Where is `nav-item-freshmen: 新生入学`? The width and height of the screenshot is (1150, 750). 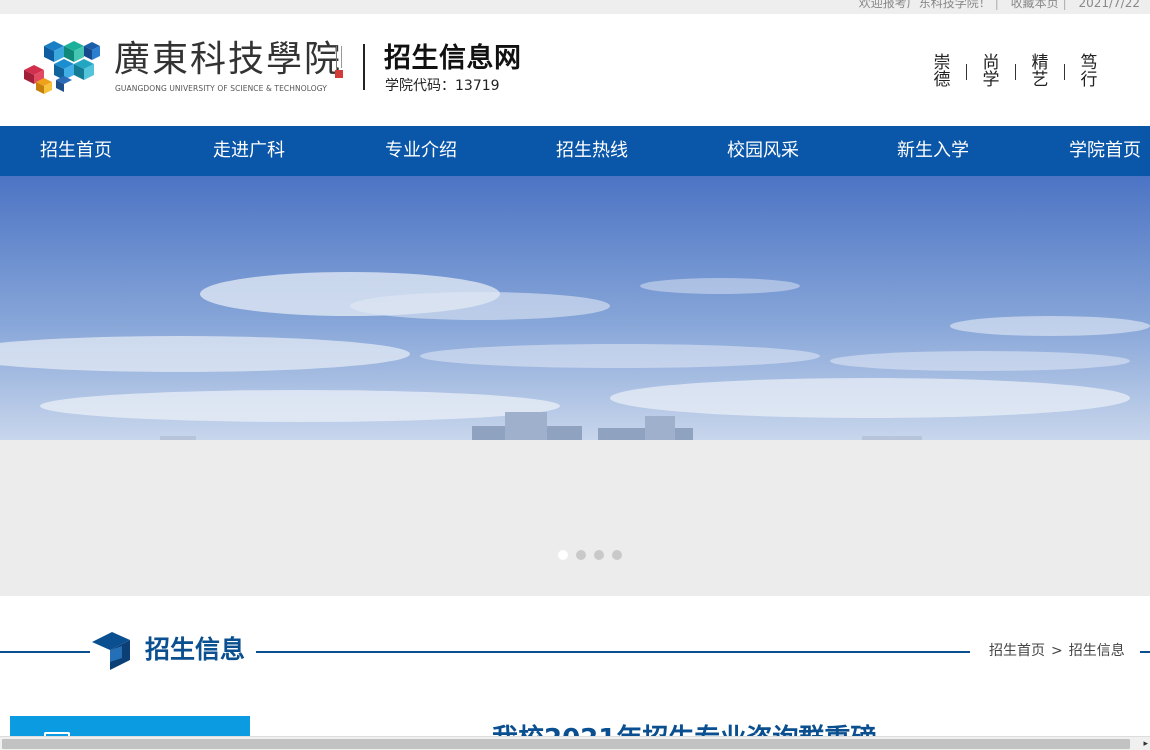 nav-item-freshmen: 新生入学 is located at coordinates (933, 151).